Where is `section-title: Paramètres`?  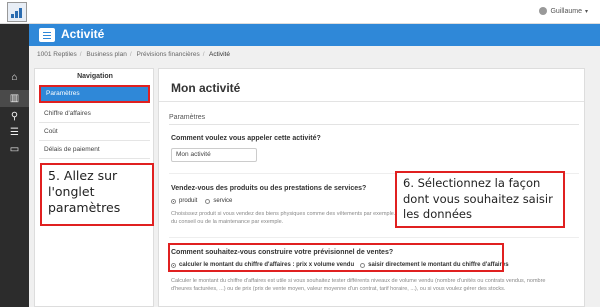 section-title: Paramètres is located at coordinates (187, 117).